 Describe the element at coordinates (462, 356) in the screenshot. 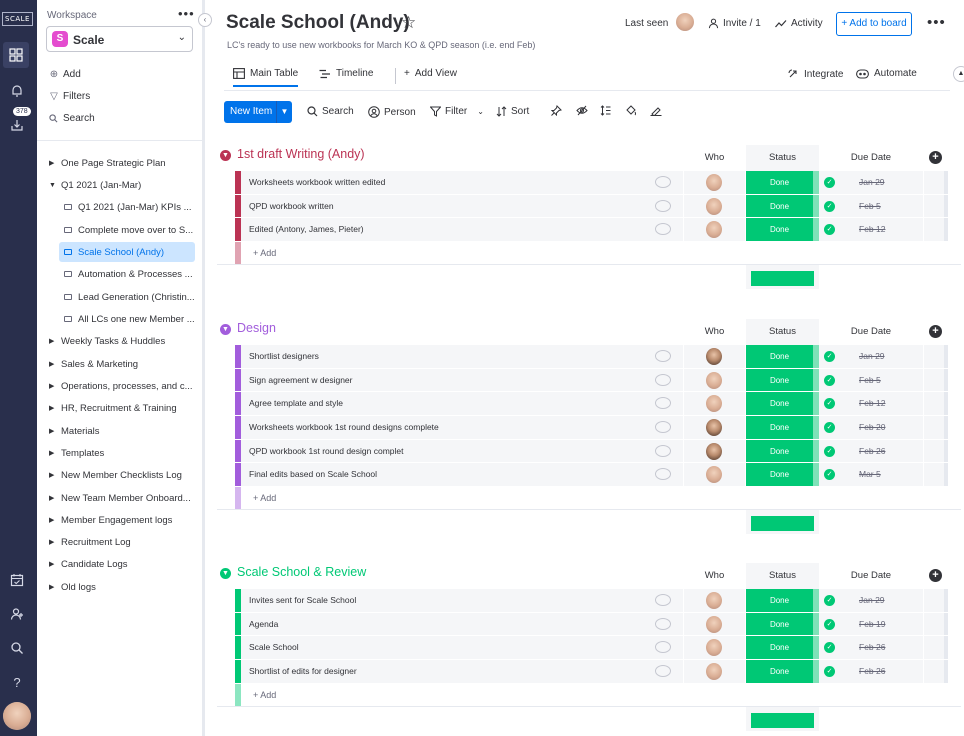

I see `item-name: Shortlist designers` at that location.